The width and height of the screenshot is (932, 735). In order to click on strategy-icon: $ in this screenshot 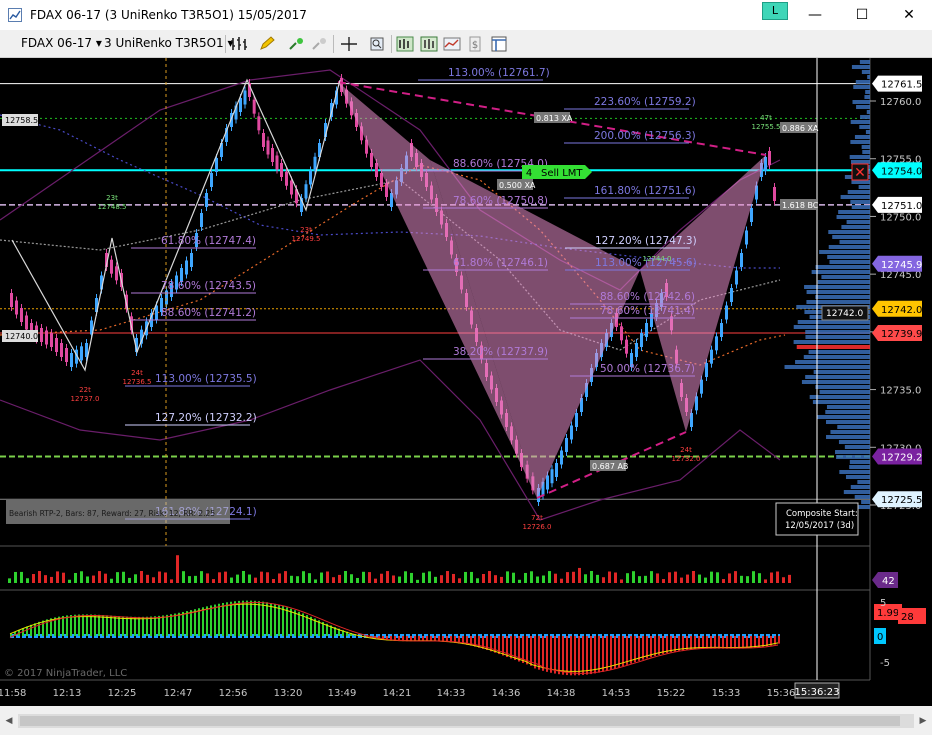, I will do `click(475, 44)`.